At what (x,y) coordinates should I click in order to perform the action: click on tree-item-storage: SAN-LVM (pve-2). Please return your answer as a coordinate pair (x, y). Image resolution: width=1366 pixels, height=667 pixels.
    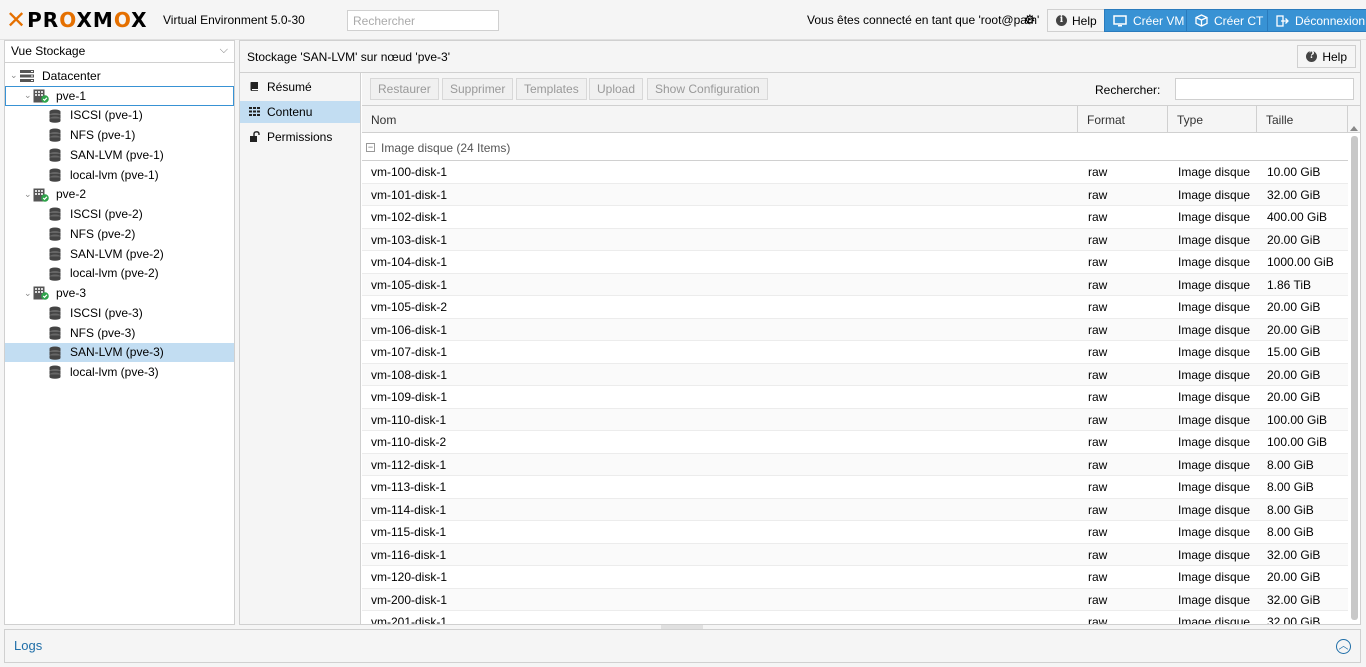
    Looking at the image, I should click on (119, 254).